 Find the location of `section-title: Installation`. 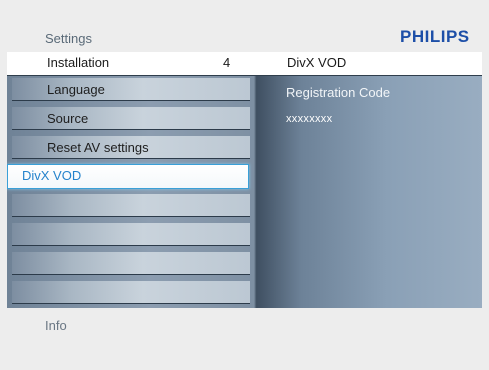

section-title: Installation is located at coordinates (78, 62).